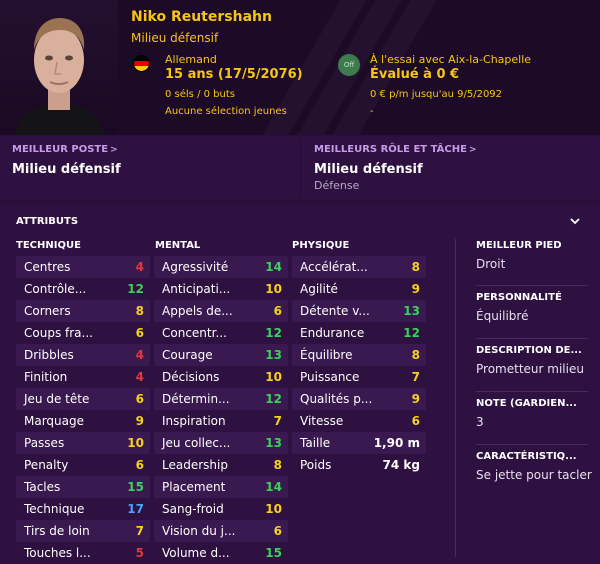  I want to click on attribute-row: Concentr... 12, so click(221, 333).